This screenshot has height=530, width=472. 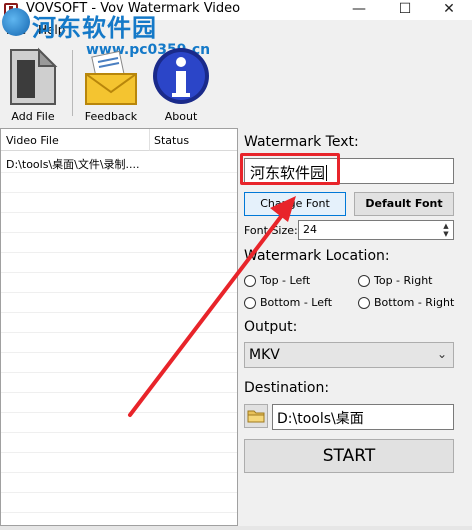 I want to click on font-size-value: 24, so click(x=310, y=229).